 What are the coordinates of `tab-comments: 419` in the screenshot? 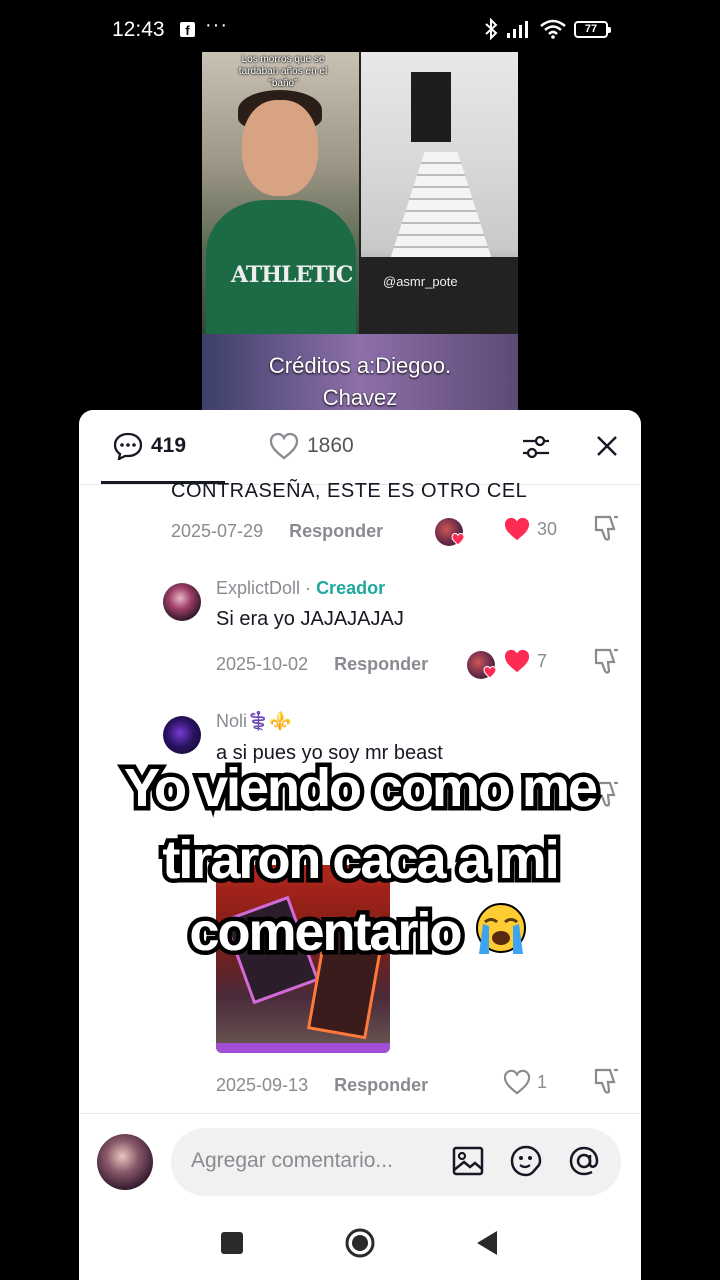 It's located at (149, 446).